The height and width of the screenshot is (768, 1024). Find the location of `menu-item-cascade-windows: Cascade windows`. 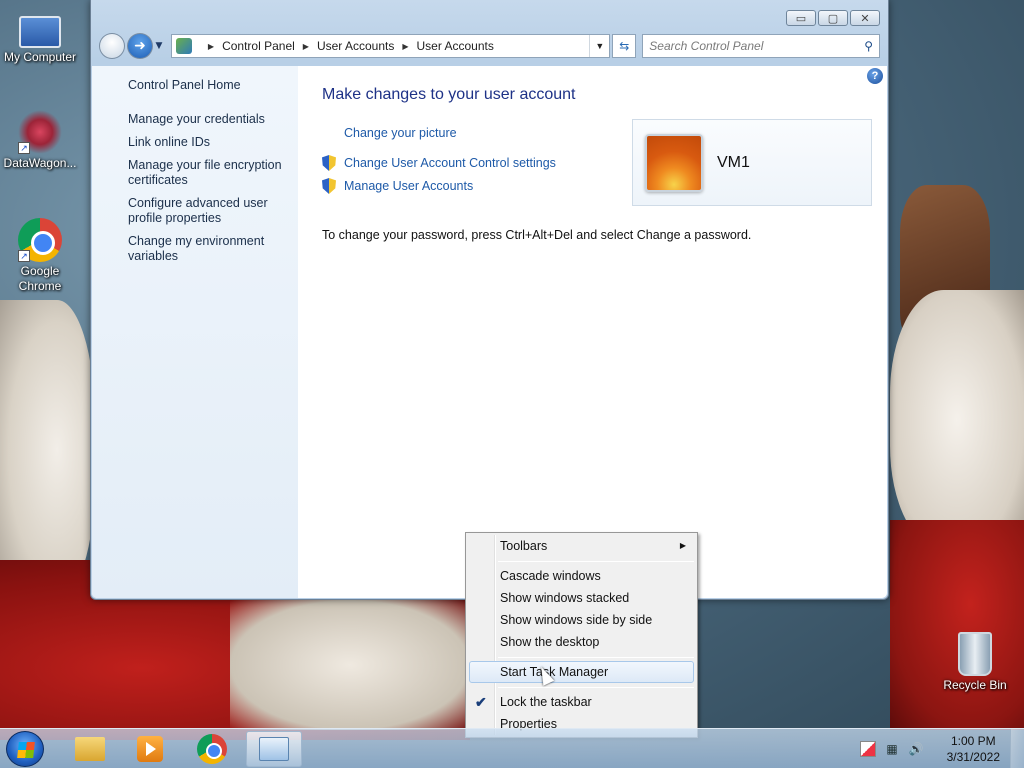

menu-item-cascade-windows: Cascade windows is located at coordinates (581, 576).